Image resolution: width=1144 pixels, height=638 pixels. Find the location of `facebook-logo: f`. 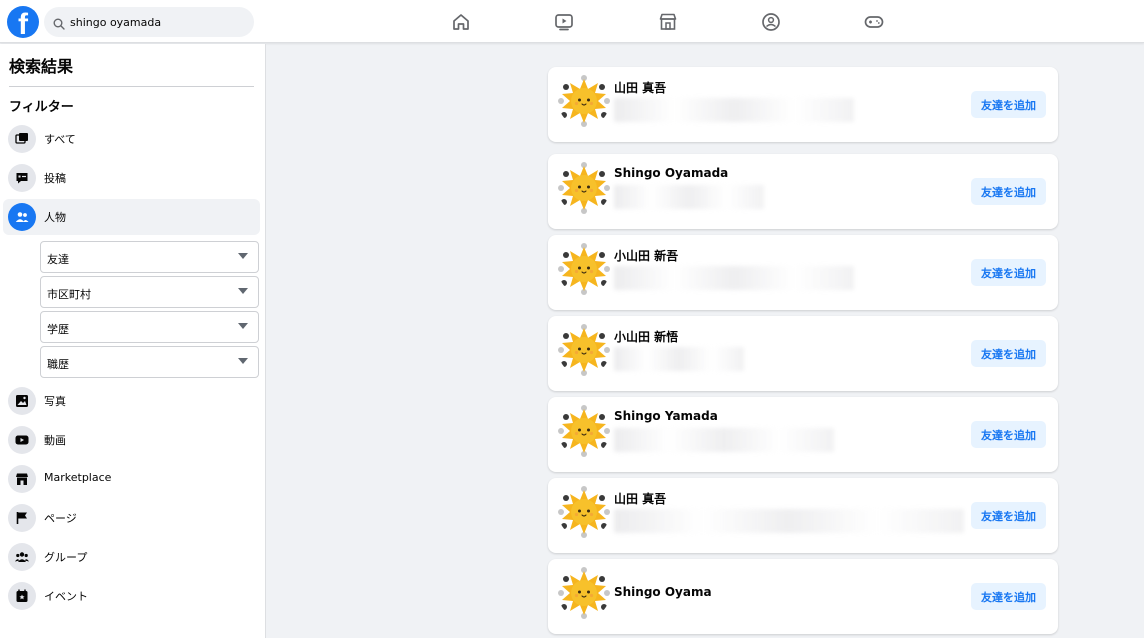

facebook-logo: f is located at coordinates (23, 23).